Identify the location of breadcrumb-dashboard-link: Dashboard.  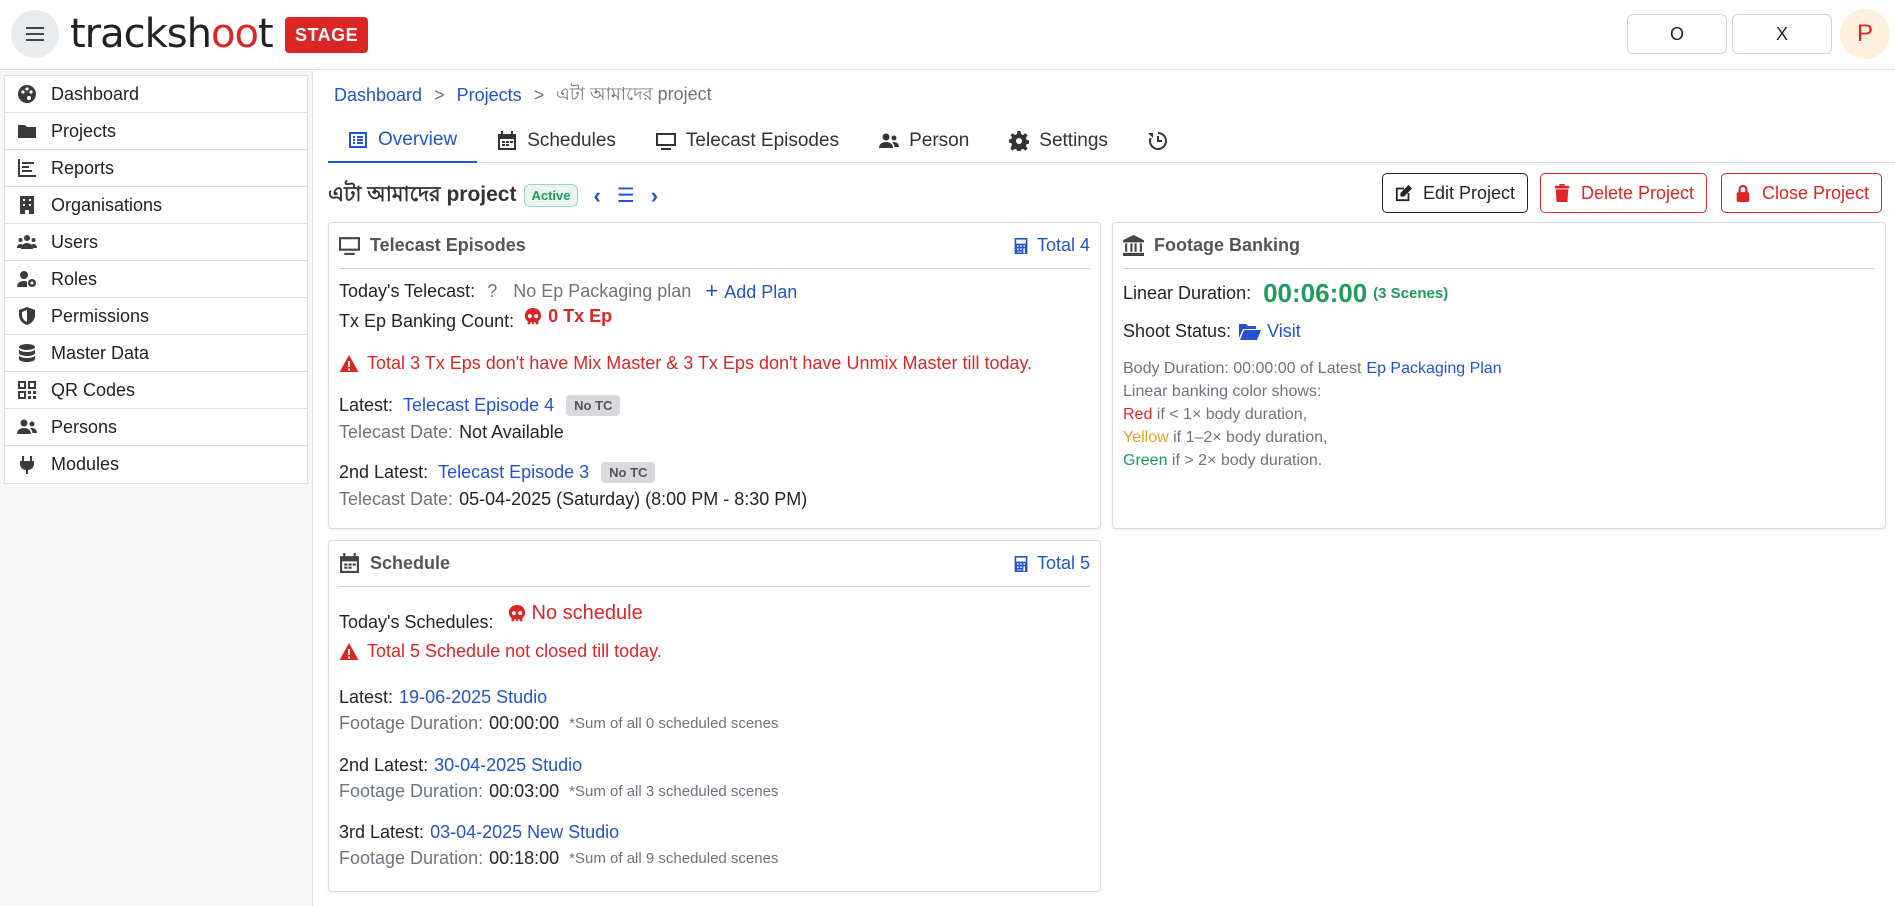
(378, 95).